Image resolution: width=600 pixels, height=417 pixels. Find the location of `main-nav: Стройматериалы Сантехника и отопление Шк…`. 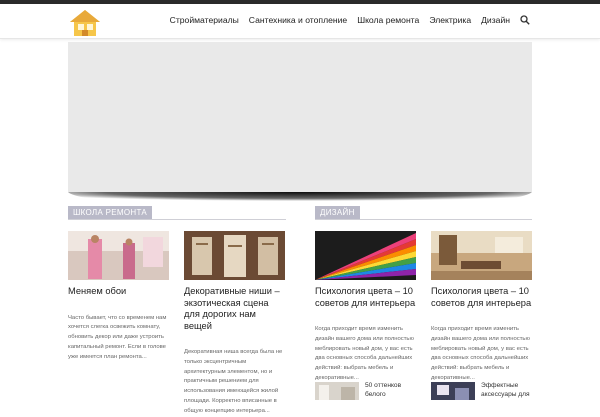

main-nav: Стройматериалы Сантехника и отопление Шк… is located at coordinates (350, 20).